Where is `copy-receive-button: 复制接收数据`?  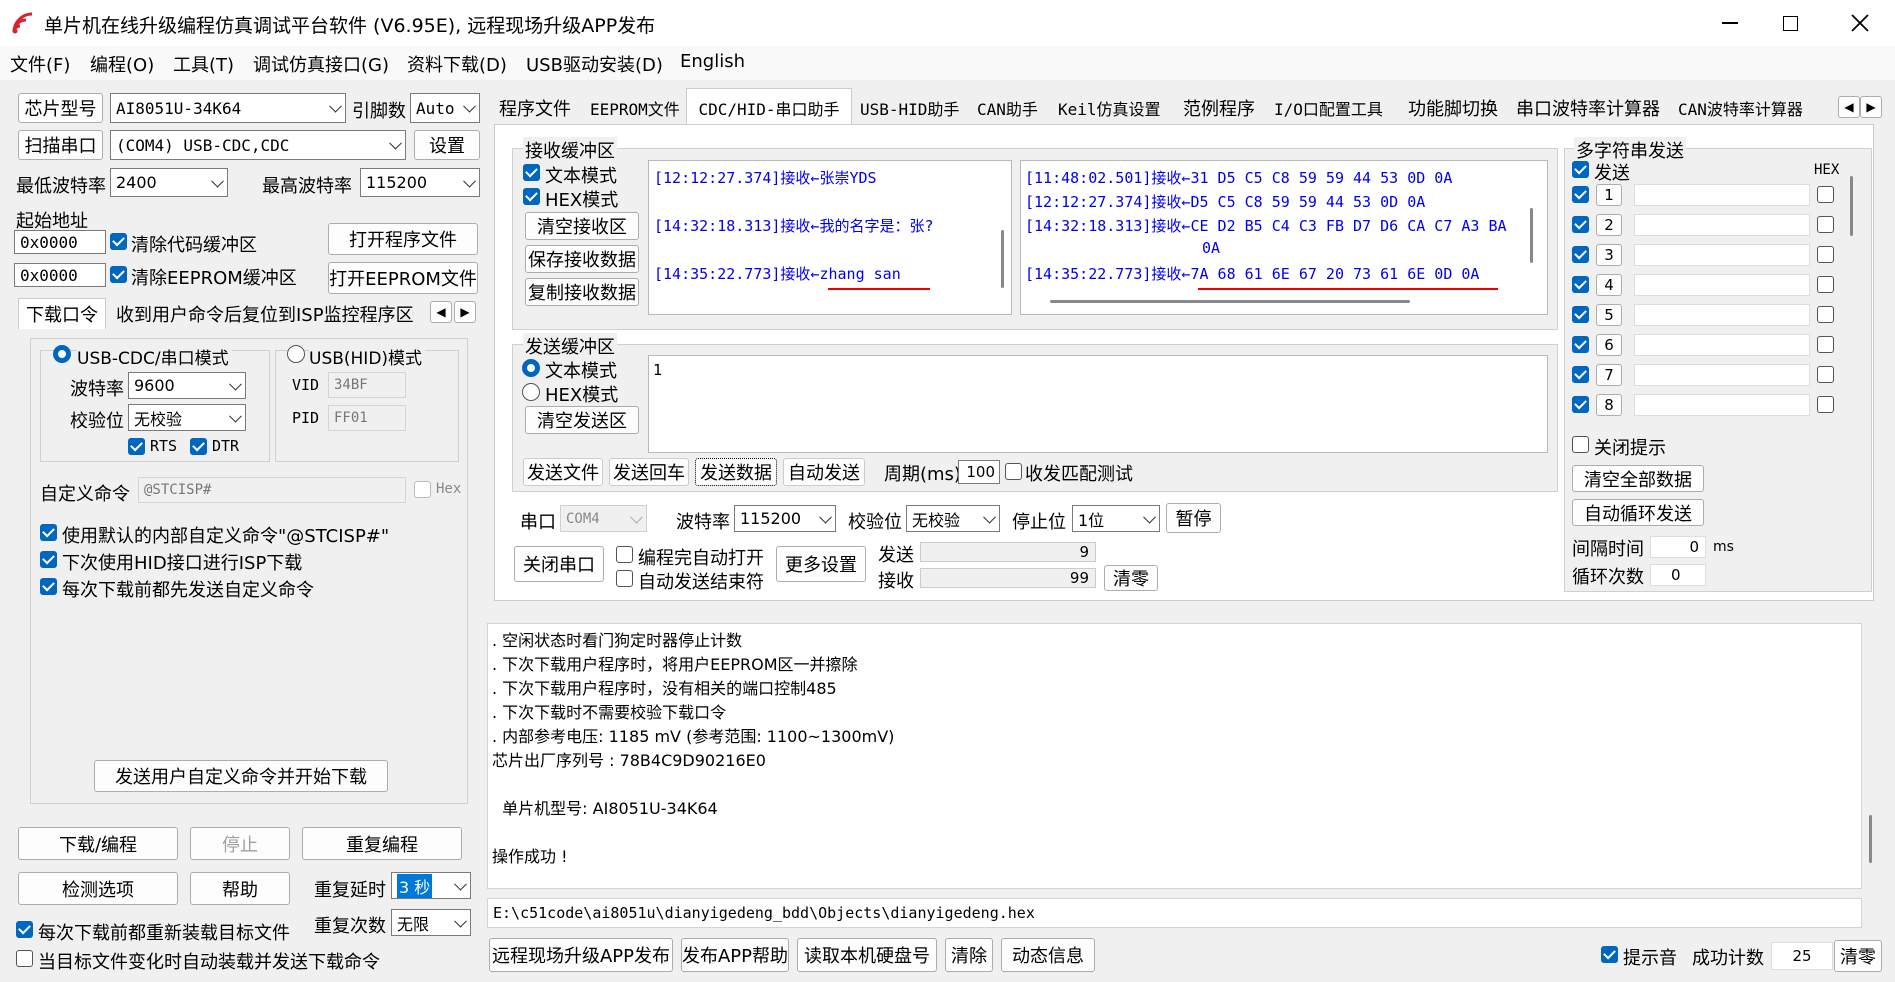 copy-receive-button: 复制接收数据 is located at coordinates (582, 292).